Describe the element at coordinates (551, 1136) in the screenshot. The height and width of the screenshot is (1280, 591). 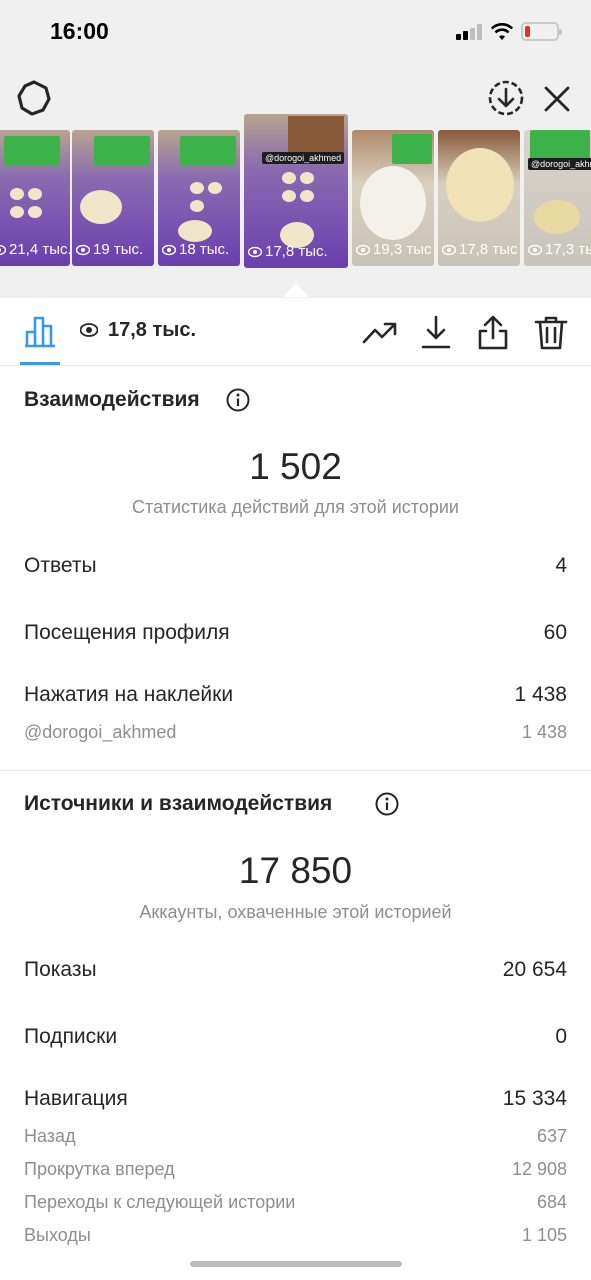
I see `back-value: 637` at that location.